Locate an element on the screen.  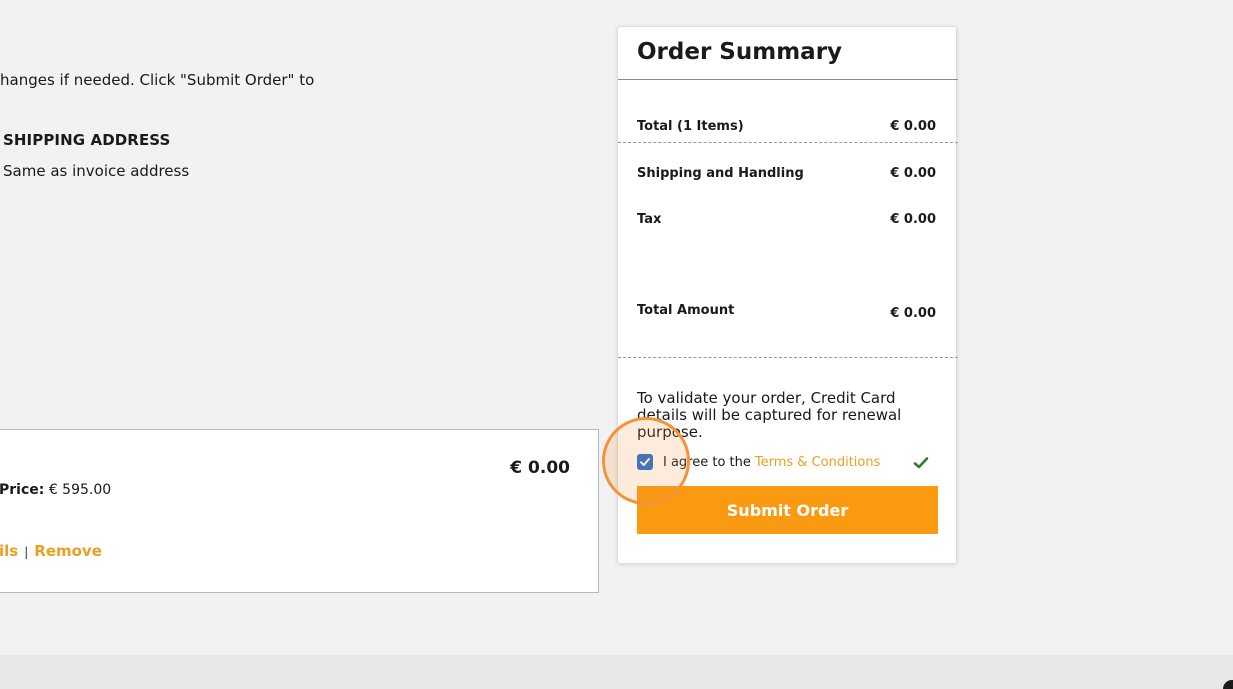
shipping-handling-label: Shipping and Handling is located at coordinates (720, 173).